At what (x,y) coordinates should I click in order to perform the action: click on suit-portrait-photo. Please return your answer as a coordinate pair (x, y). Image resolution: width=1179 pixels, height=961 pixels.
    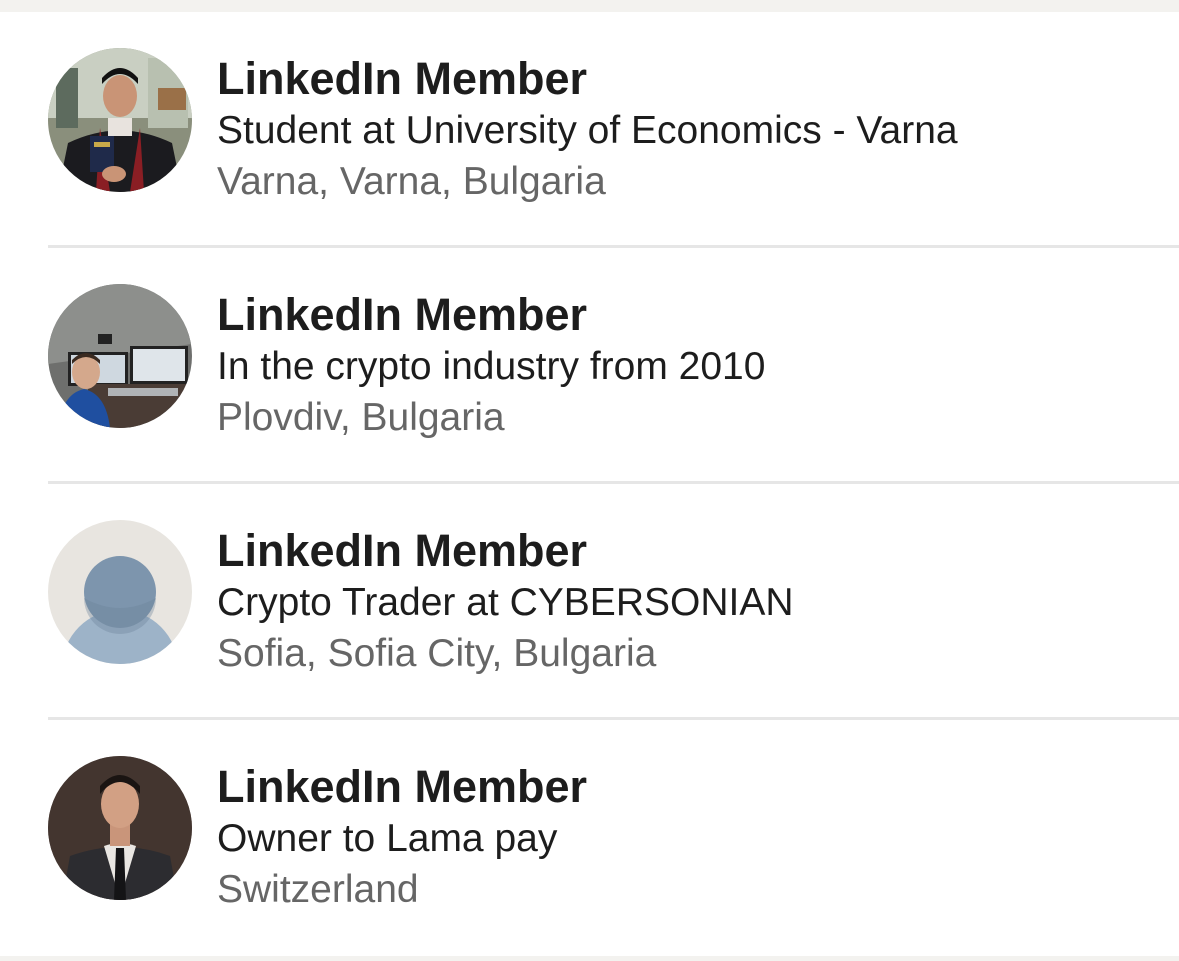
    Looking at the image, I should click on (120, 828).